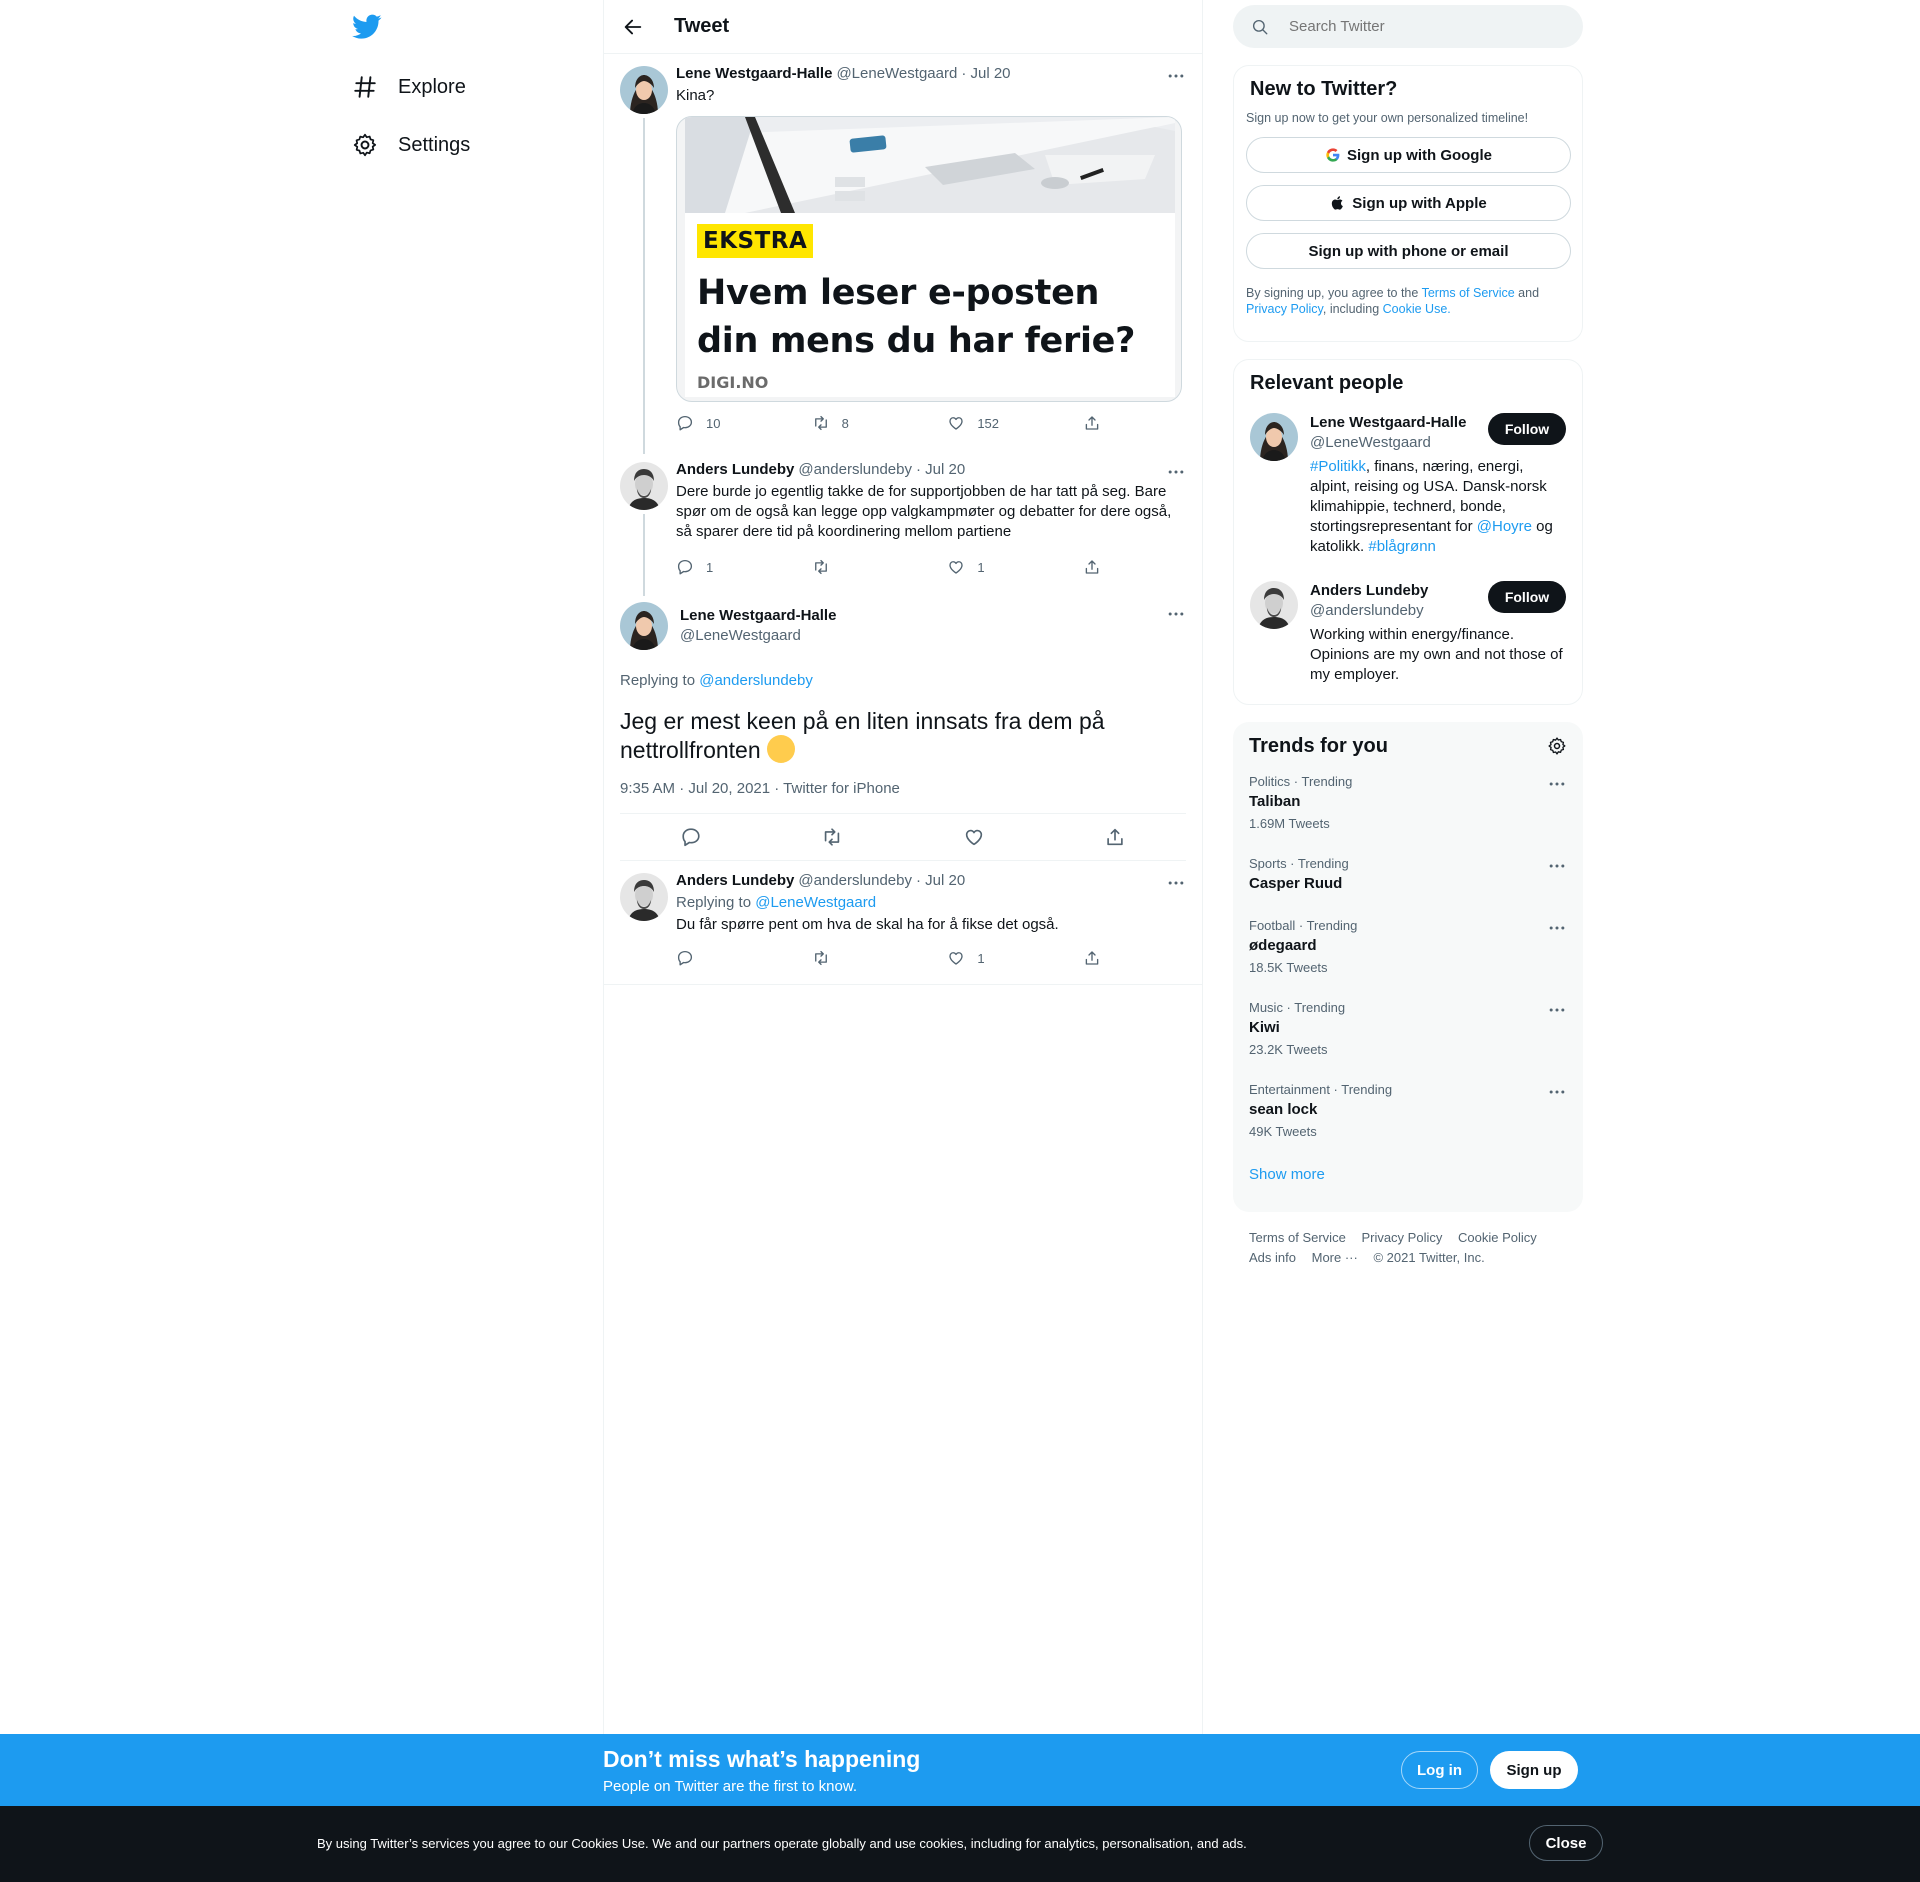  I want to click on card-source: DIGI.NO, so click(733, 382).